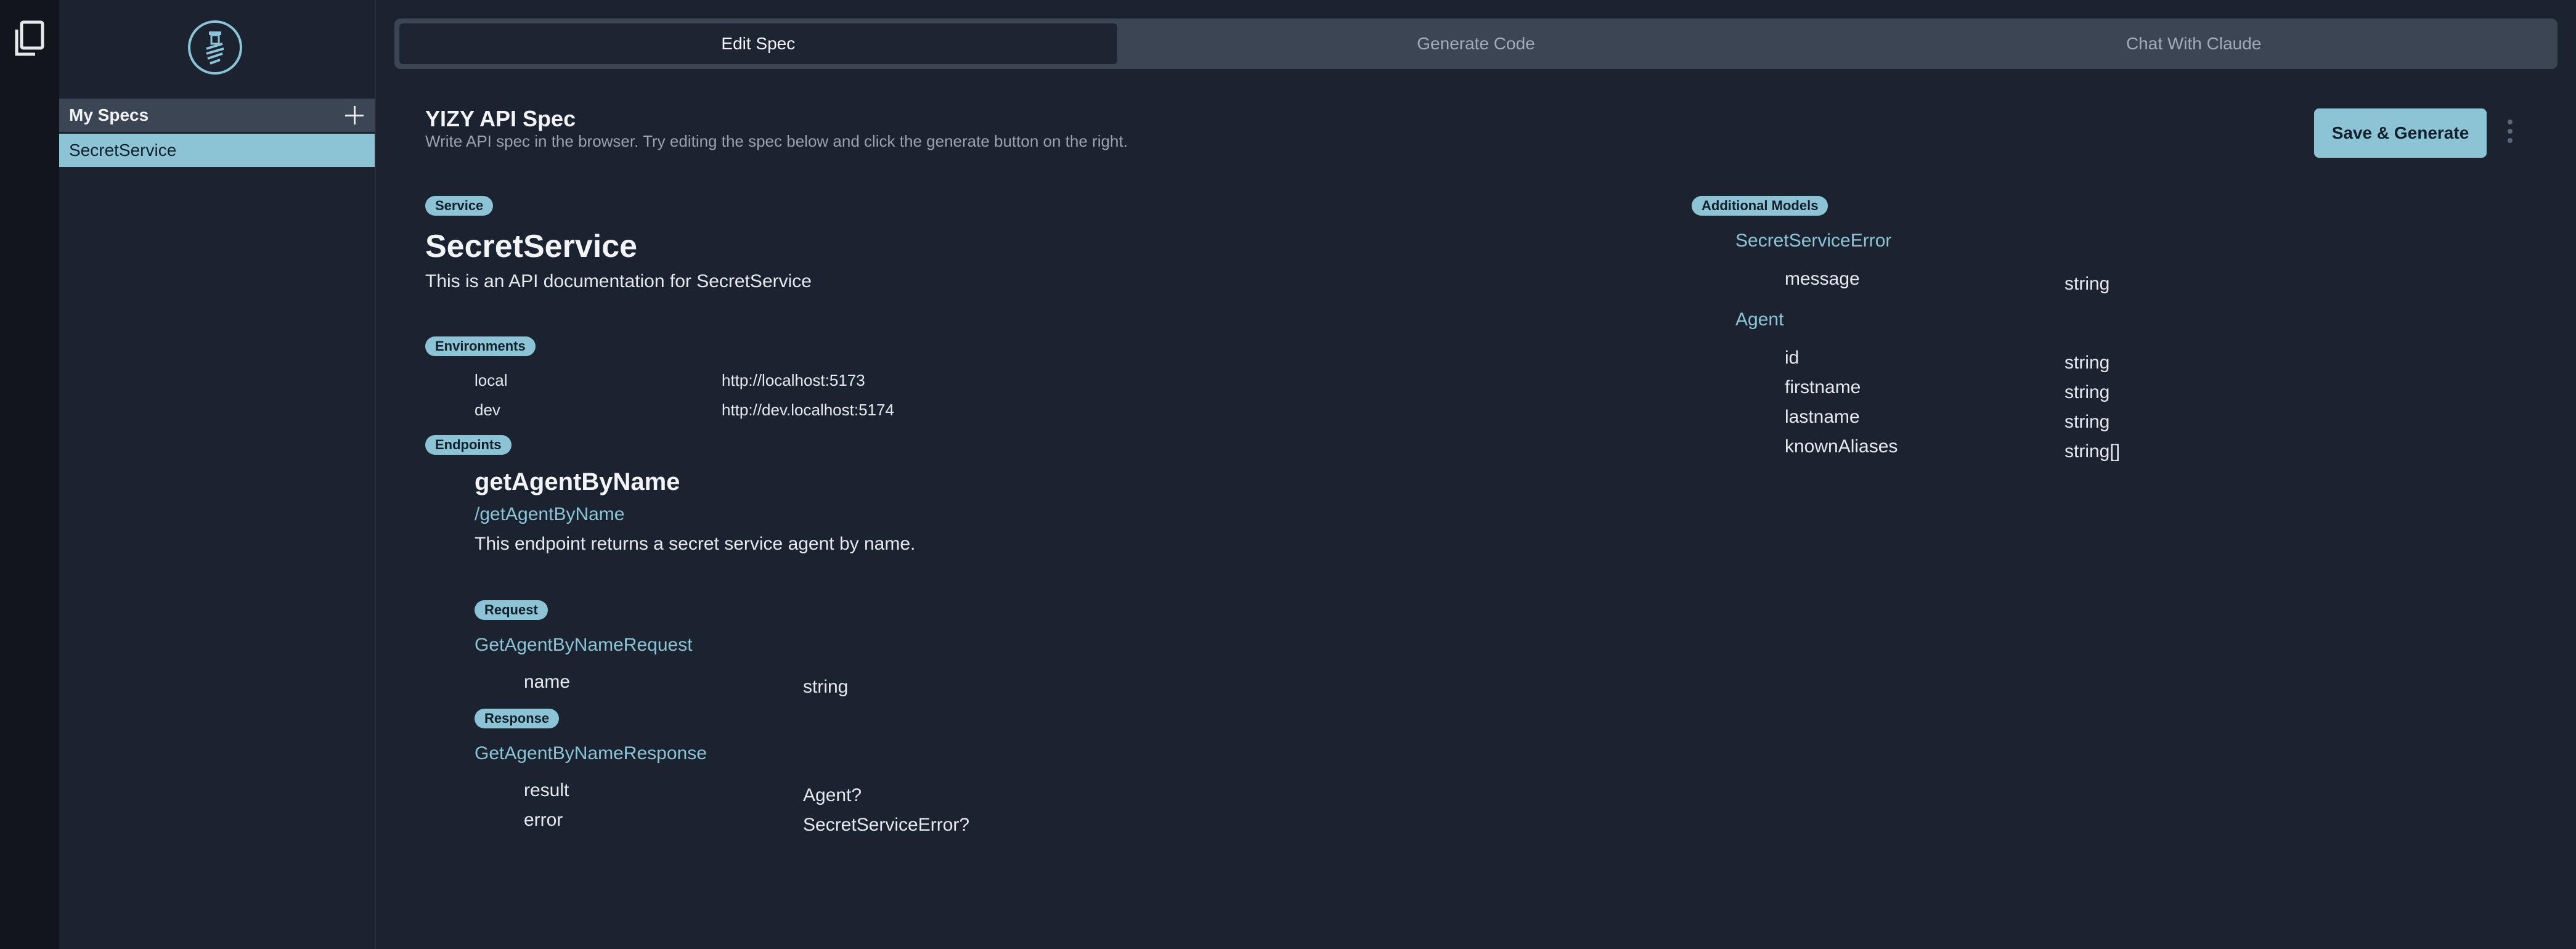 Image resolution: width=2576 pixels, height=949 pixels. What do you see at coordinates (500, 118) in the screenshot?
I see `page-title: YIZY API Spec` at bounding box center [500, 118].